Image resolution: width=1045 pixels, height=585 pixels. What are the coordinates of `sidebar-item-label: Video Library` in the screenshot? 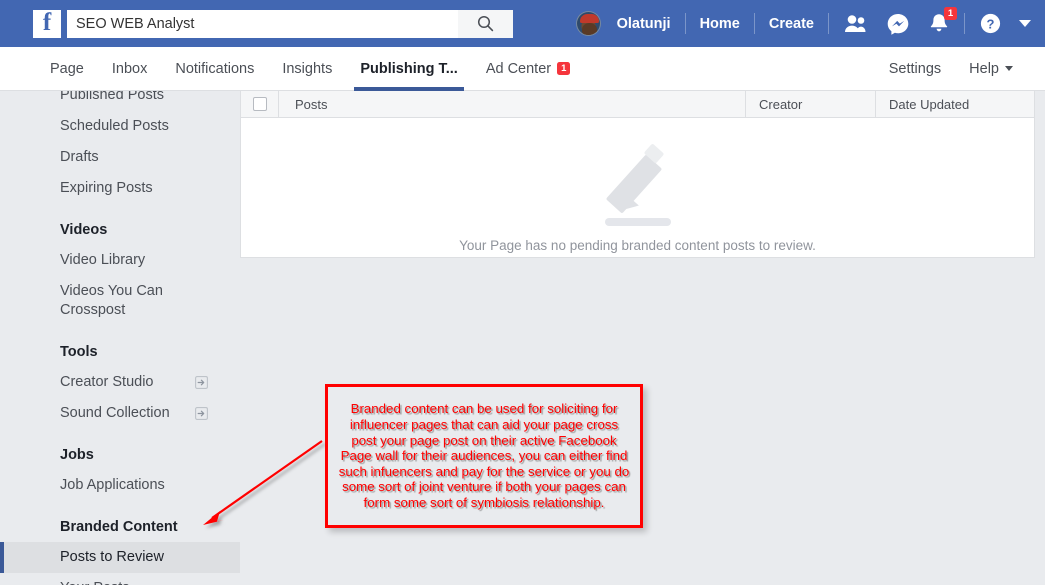 It's located at (103, 260).